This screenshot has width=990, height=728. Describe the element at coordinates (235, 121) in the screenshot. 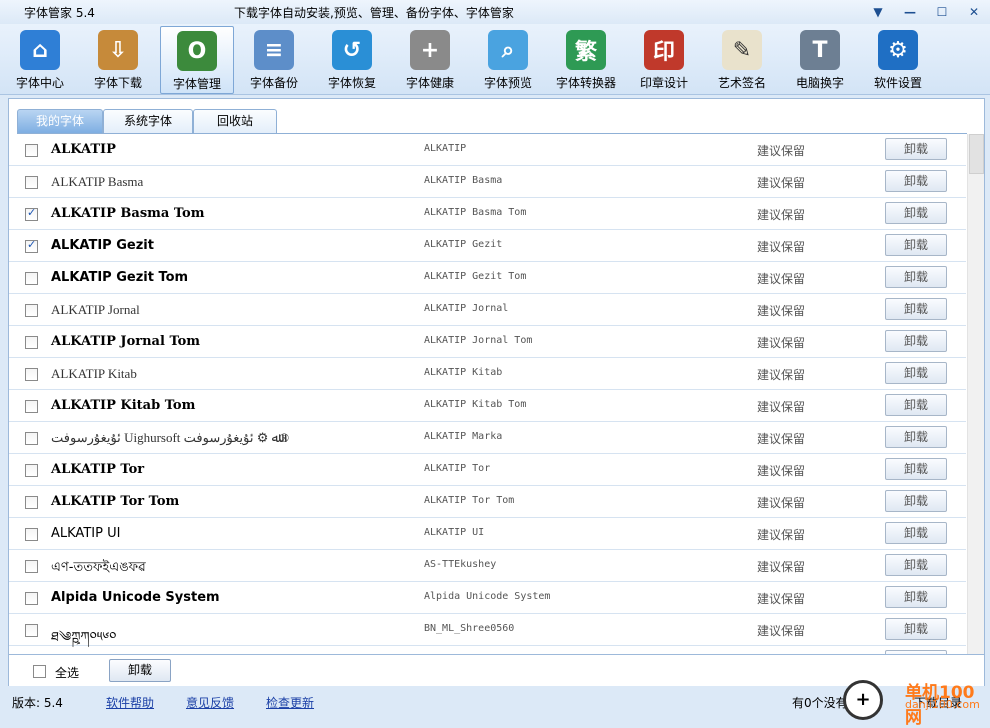

I see `tab-2: 回收站` at that location.